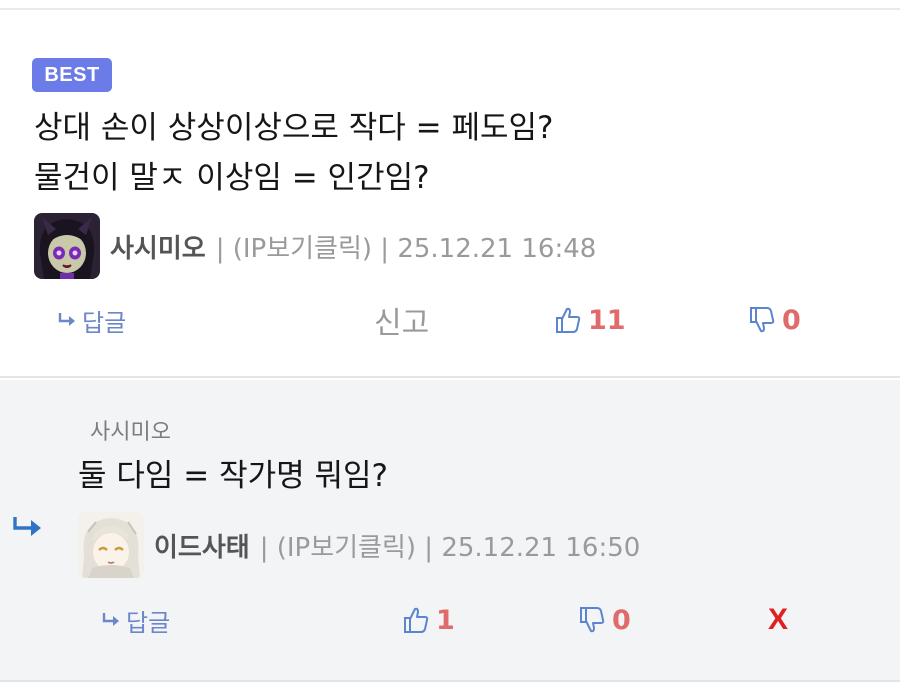  What do you see at coordinates (28, 529) in the screenshot?
I see `reply-indicator-icon` at bounding box center [28, 529].